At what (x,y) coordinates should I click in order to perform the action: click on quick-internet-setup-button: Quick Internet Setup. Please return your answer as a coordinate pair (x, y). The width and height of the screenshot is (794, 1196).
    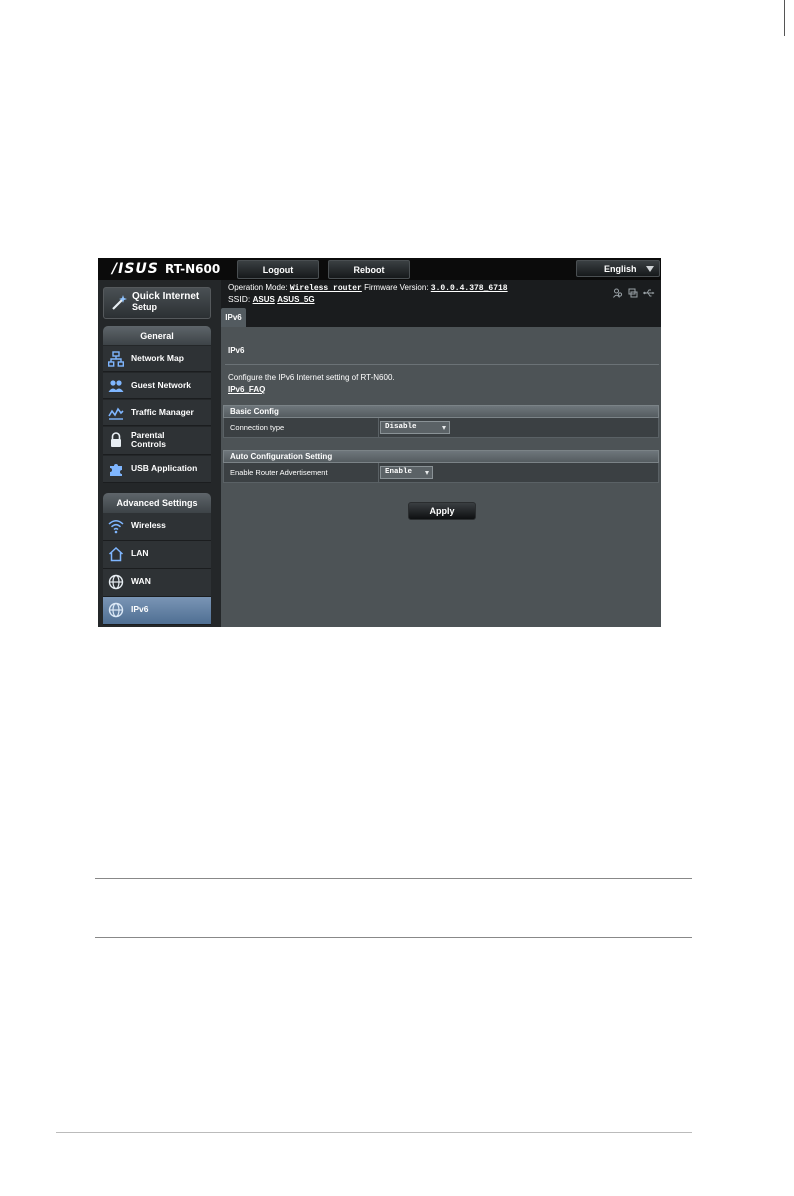
    Looking at the image, I should click on (157, 303).